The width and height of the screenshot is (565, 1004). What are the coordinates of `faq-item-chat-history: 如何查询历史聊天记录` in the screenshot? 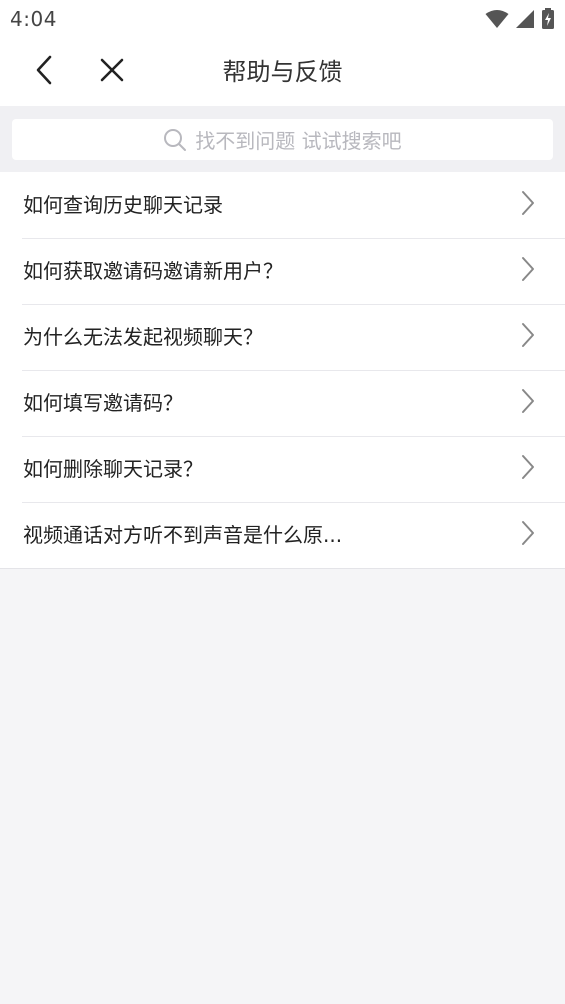 It's located at (282, 205).